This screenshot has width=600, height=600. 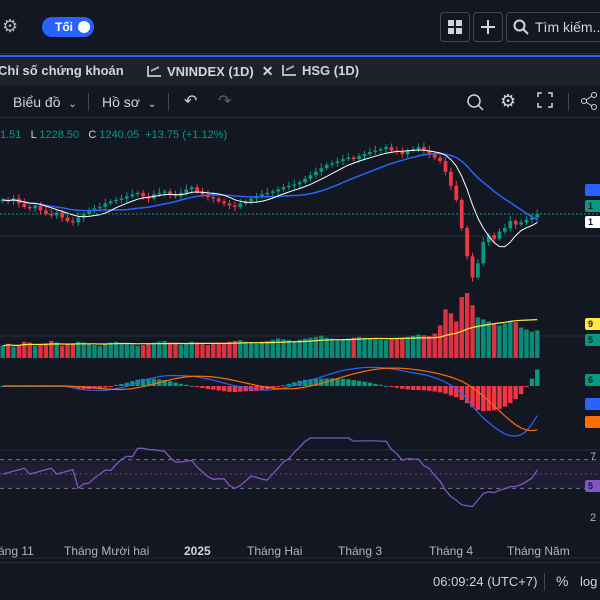 What do you see at coordinates (68, 27) in the screenshot?
I see `theme-toggle: Tối` at bounding box center [68, 27].